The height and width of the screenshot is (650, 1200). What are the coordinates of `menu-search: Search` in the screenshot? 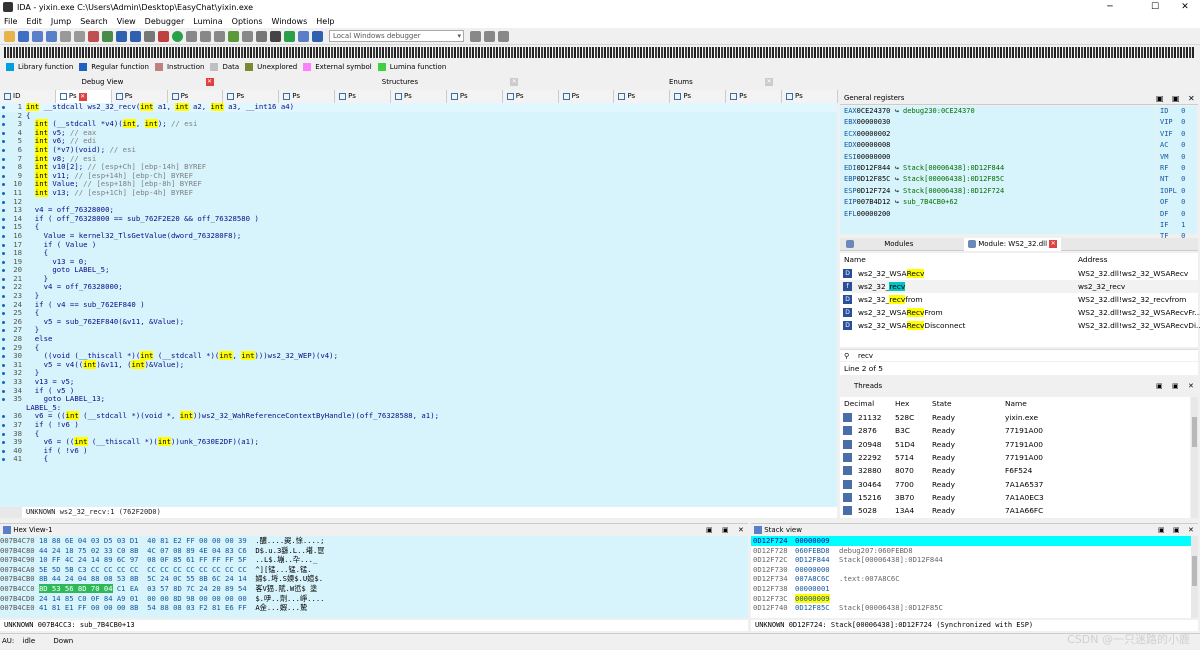 It's located at (93, 21).